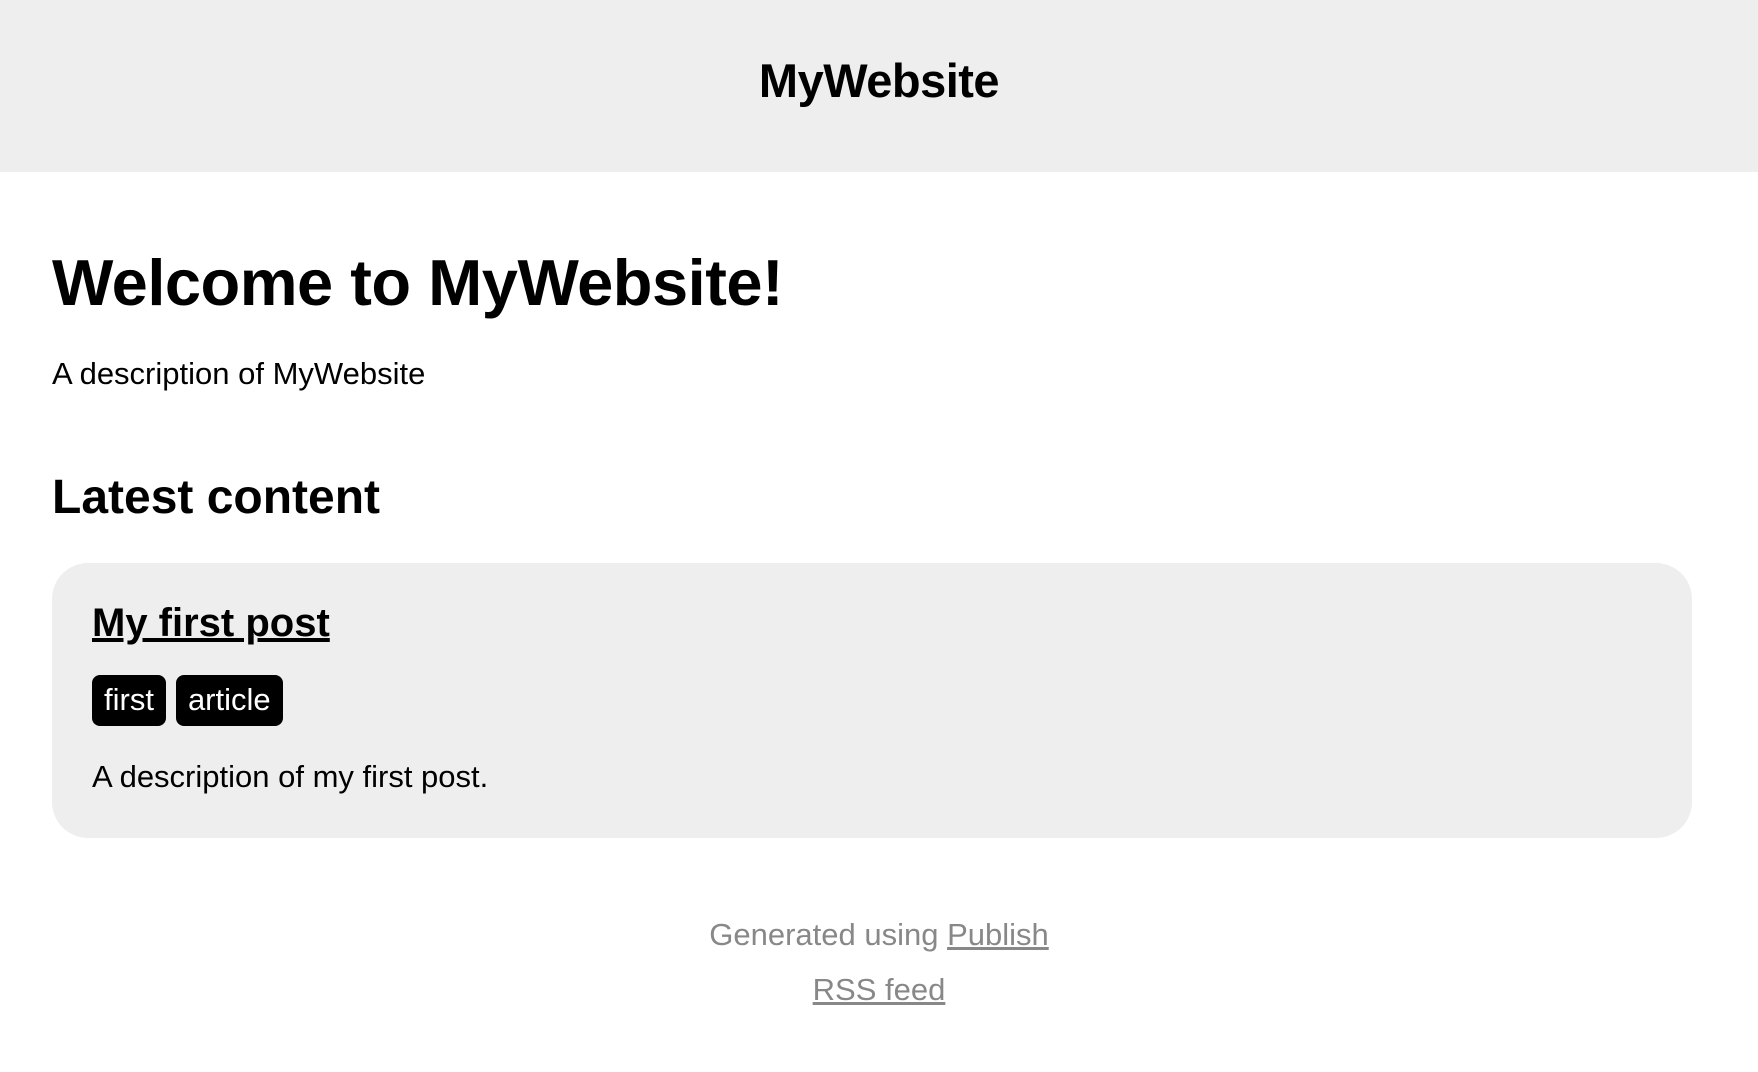 Image resolution: width=1758 pixels, height=1072 pixels. I want to click on rss-line: RSS feed, so click(879, 989).